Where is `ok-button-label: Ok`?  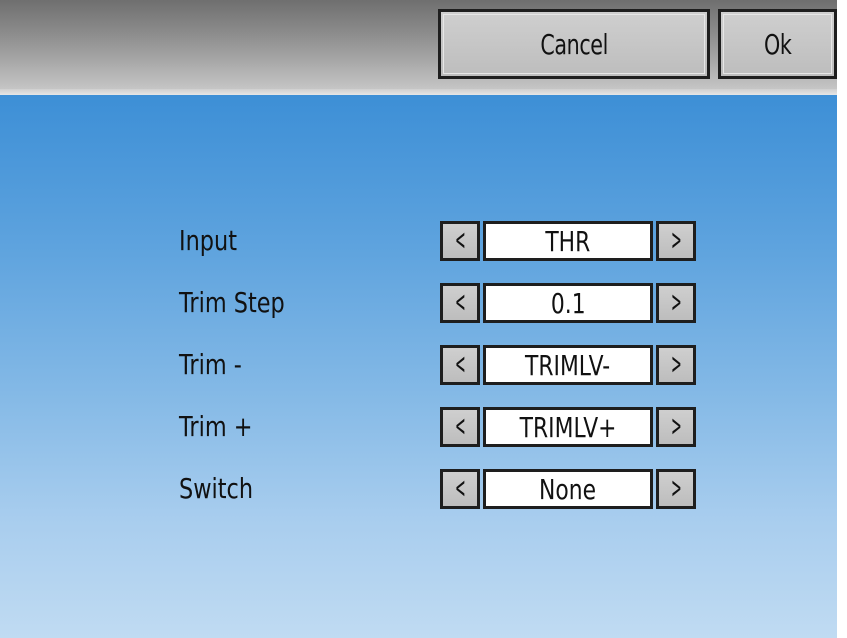 ok-button-label: Ok is located at coordinates (777, 44).